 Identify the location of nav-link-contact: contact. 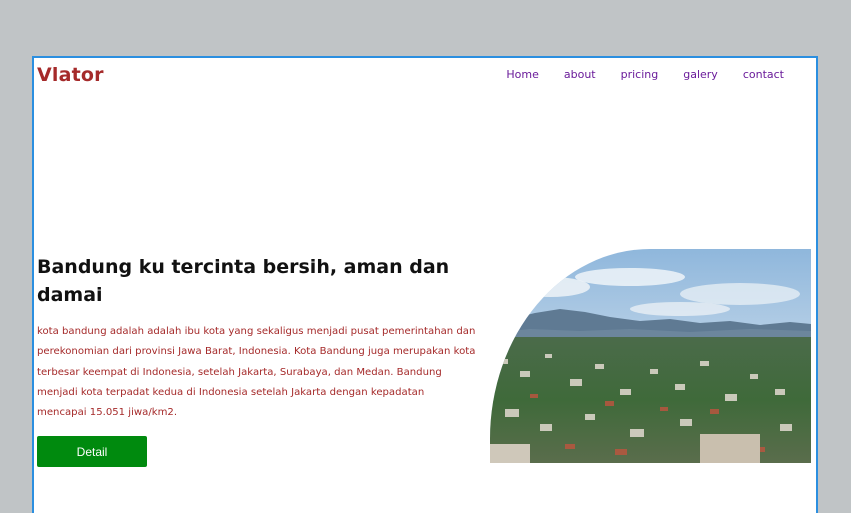
(763, 74).